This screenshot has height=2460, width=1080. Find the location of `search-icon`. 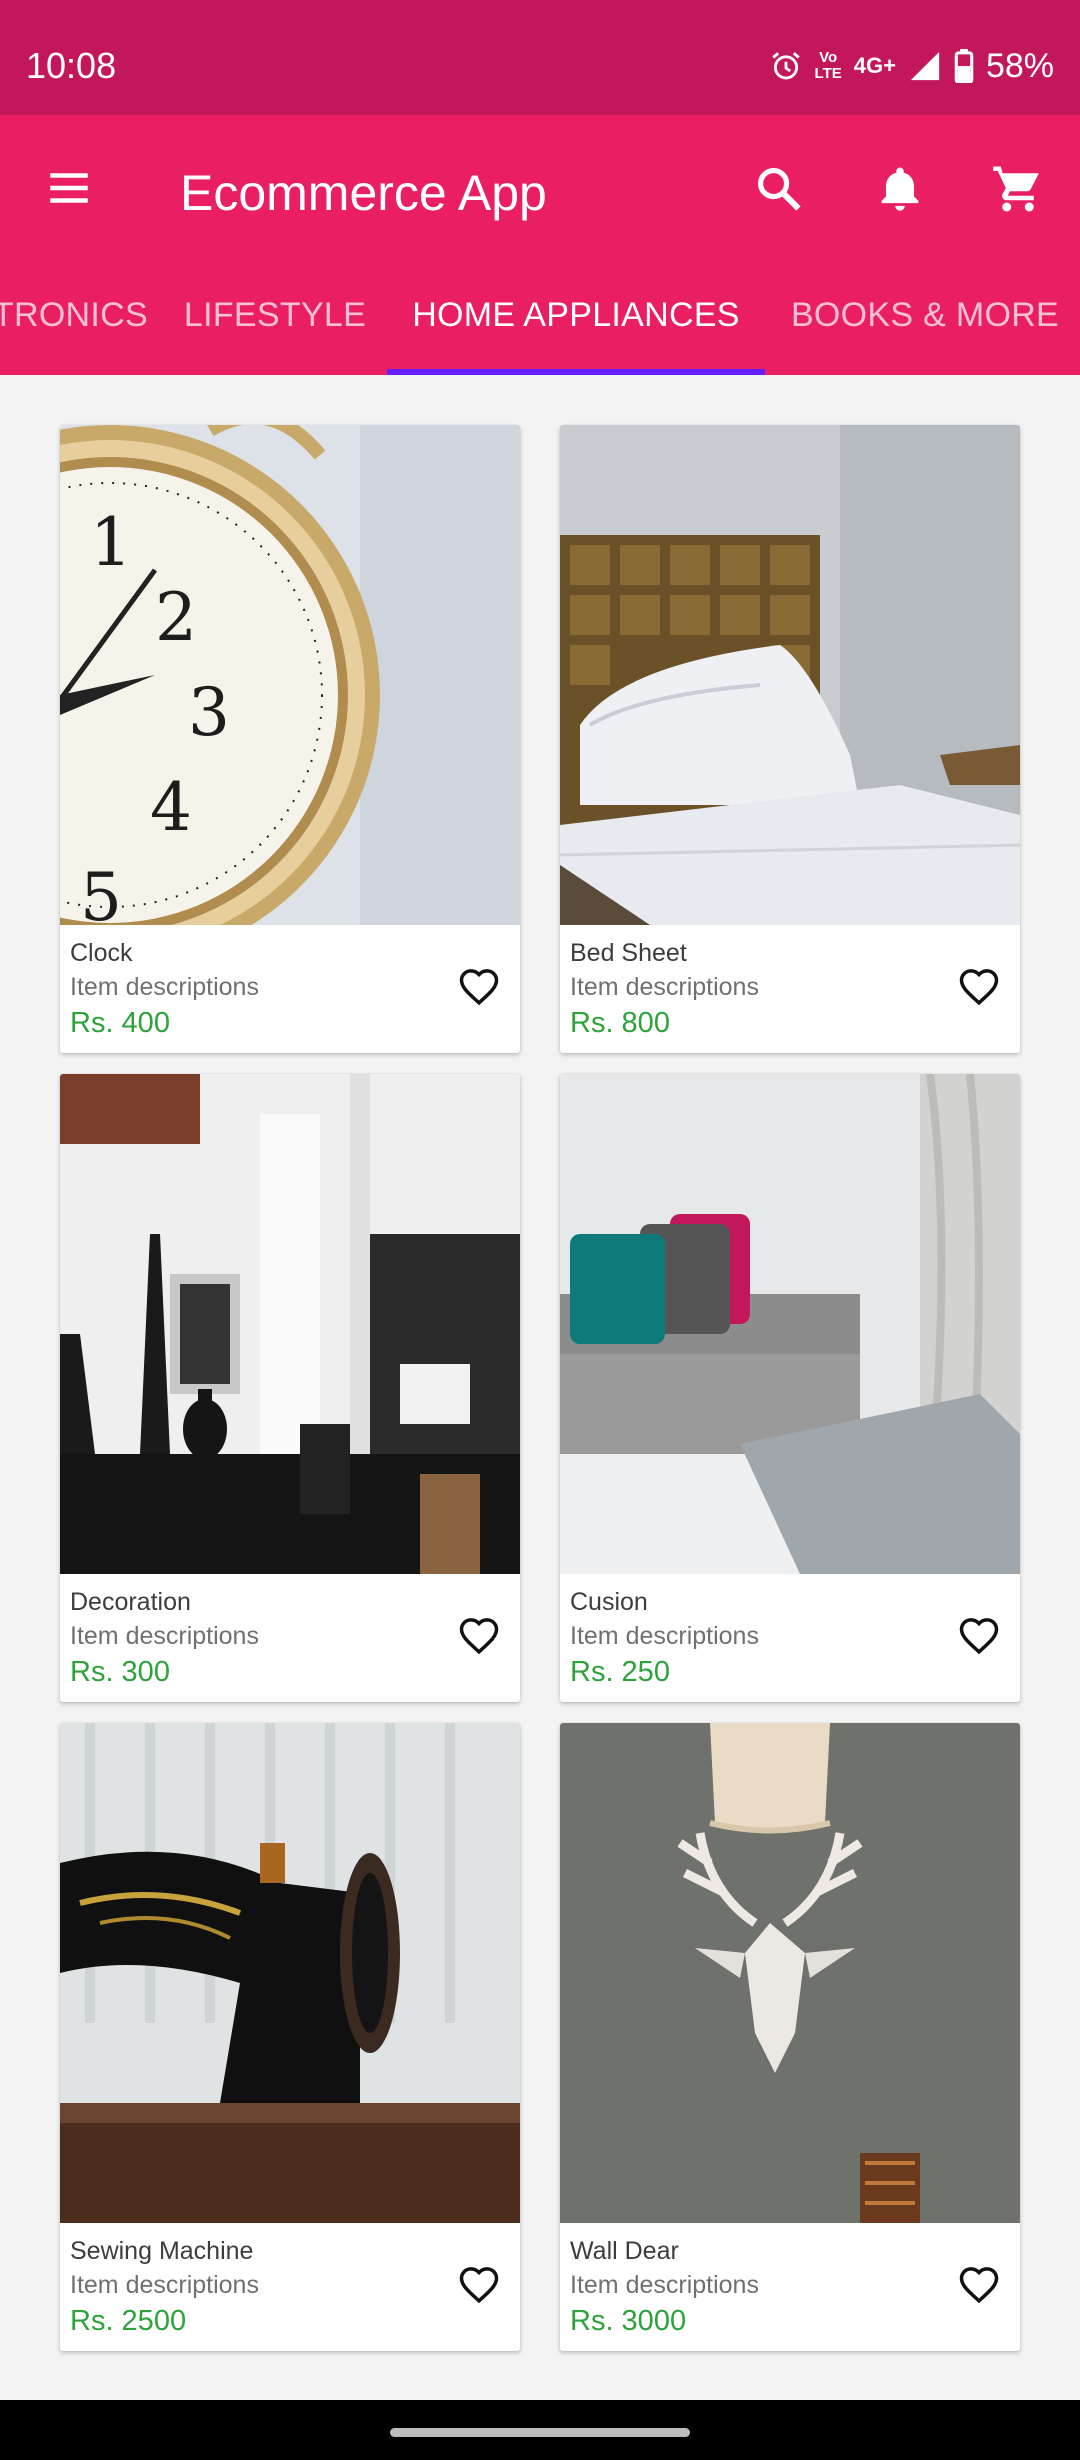

search-icon is located at coordinates (779, 189).